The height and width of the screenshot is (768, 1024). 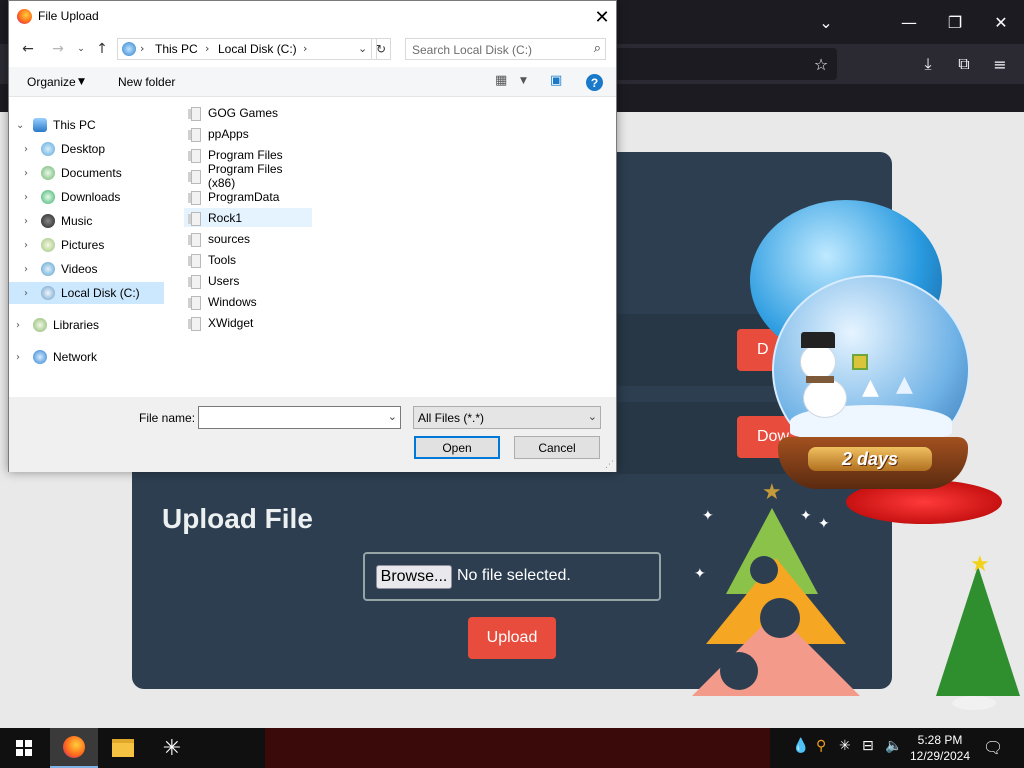 I want to click on taskbar-file-explorer, so click(x=123, y=748).